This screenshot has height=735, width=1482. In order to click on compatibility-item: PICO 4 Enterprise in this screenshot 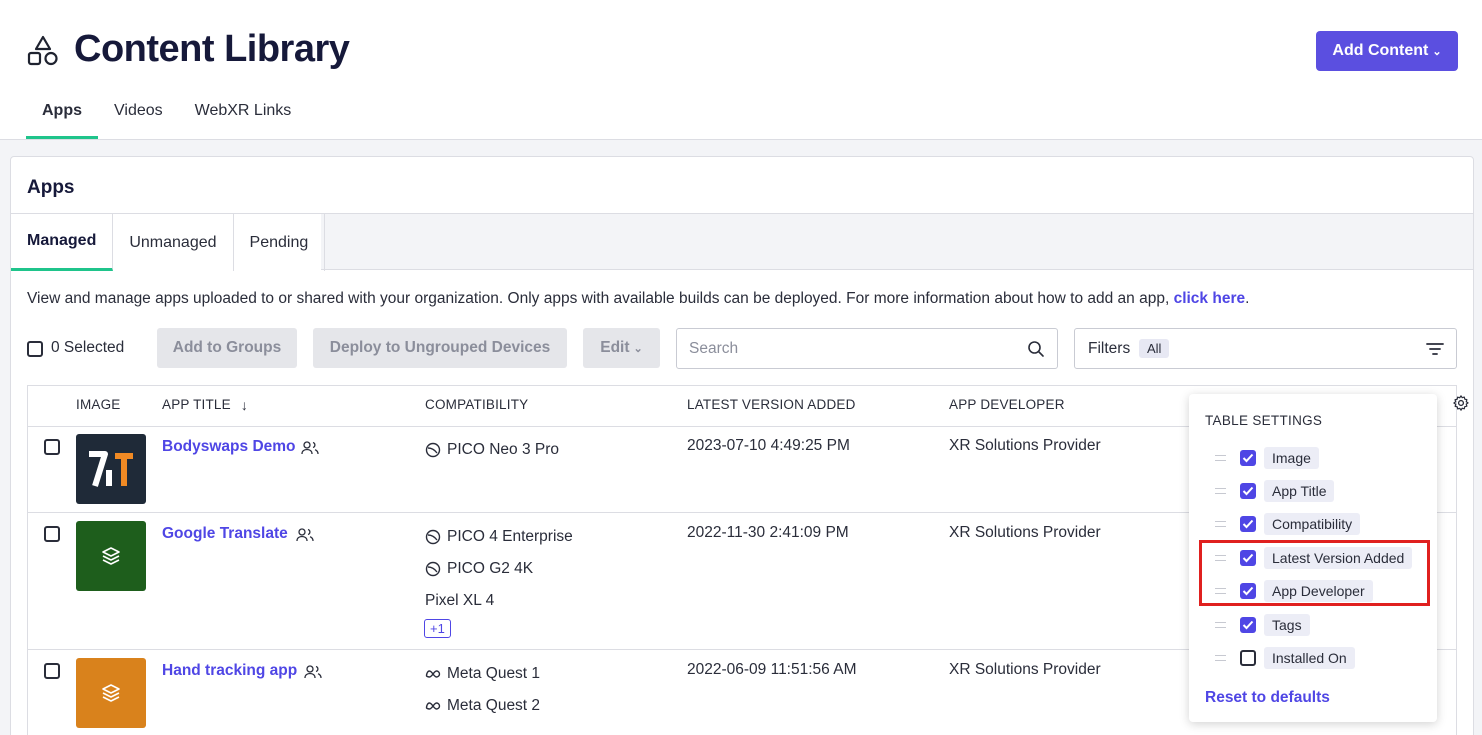, I will do `click(499, 537)`.